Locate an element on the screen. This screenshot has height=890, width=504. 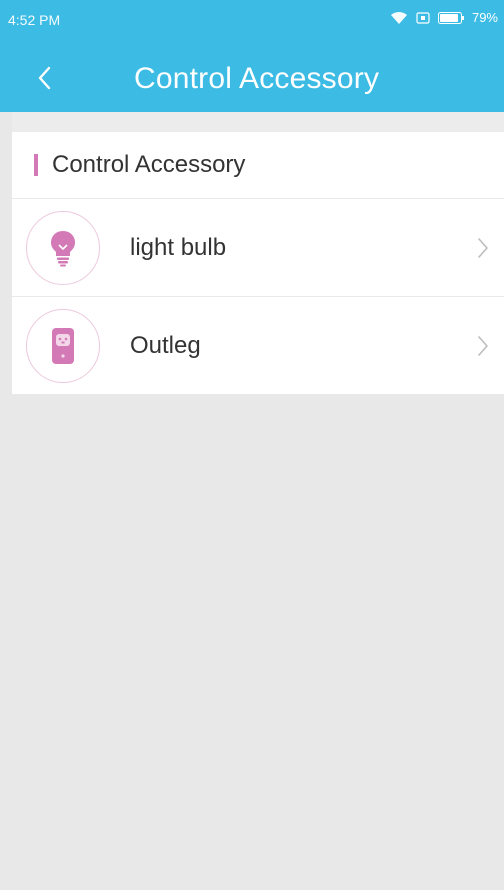
accessory-label: Outleg is located at coordinates (165, 345).